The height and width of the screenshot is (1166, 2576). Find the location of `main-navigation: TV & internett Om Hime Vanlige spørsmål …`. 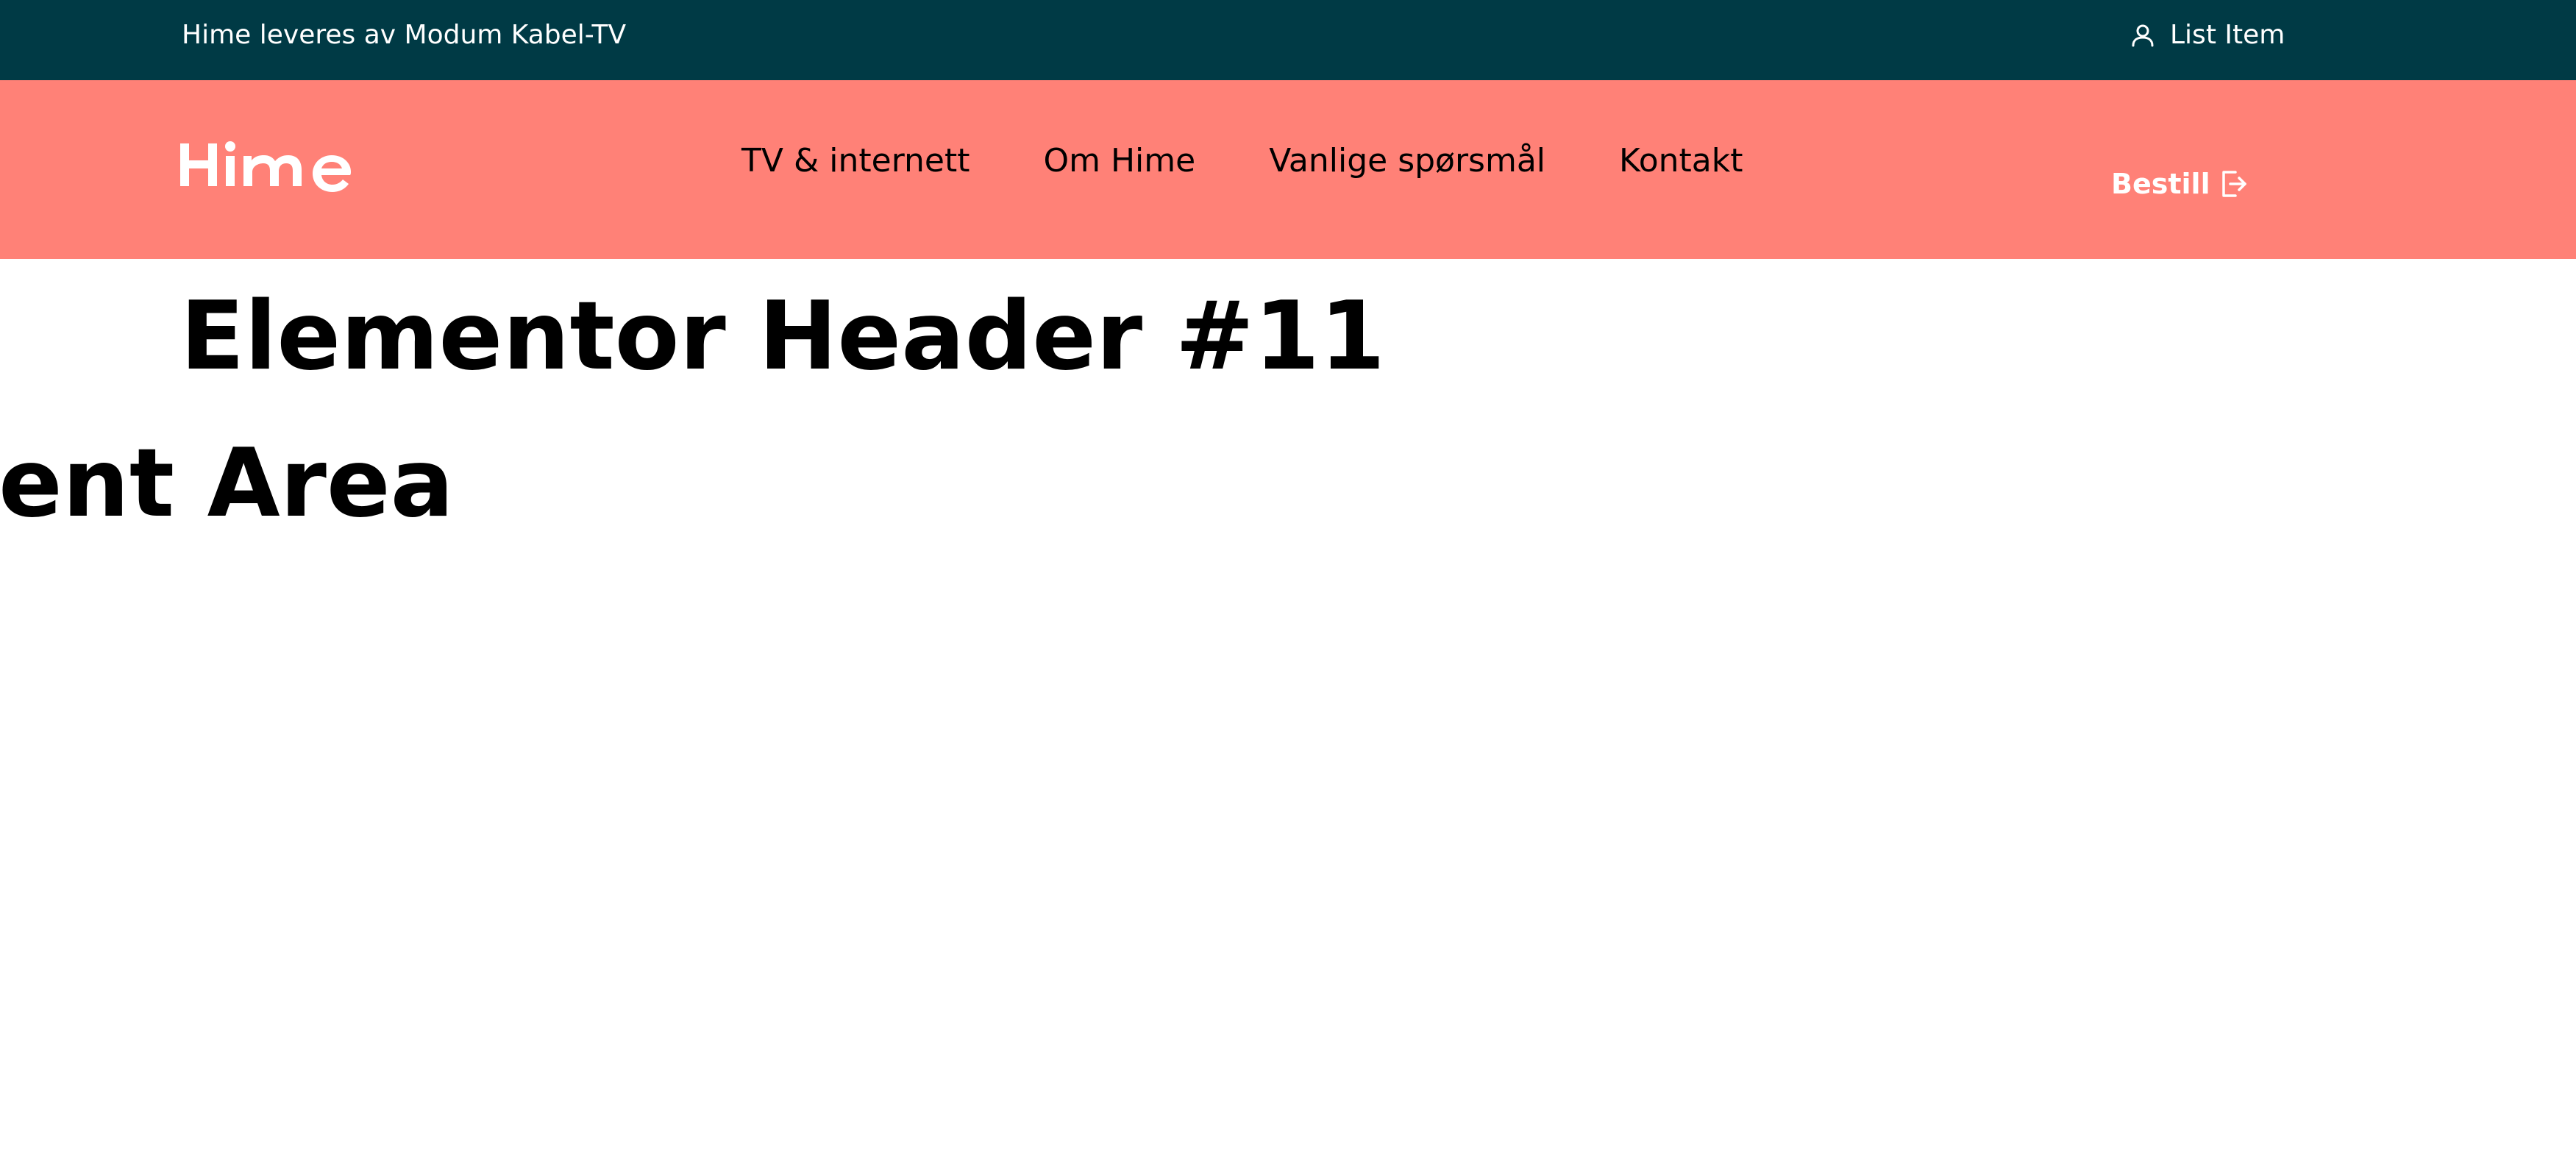

main-navigation: TV & internett Om Hime Vanlige spørsmål … is located at coordinates (1242, 161).